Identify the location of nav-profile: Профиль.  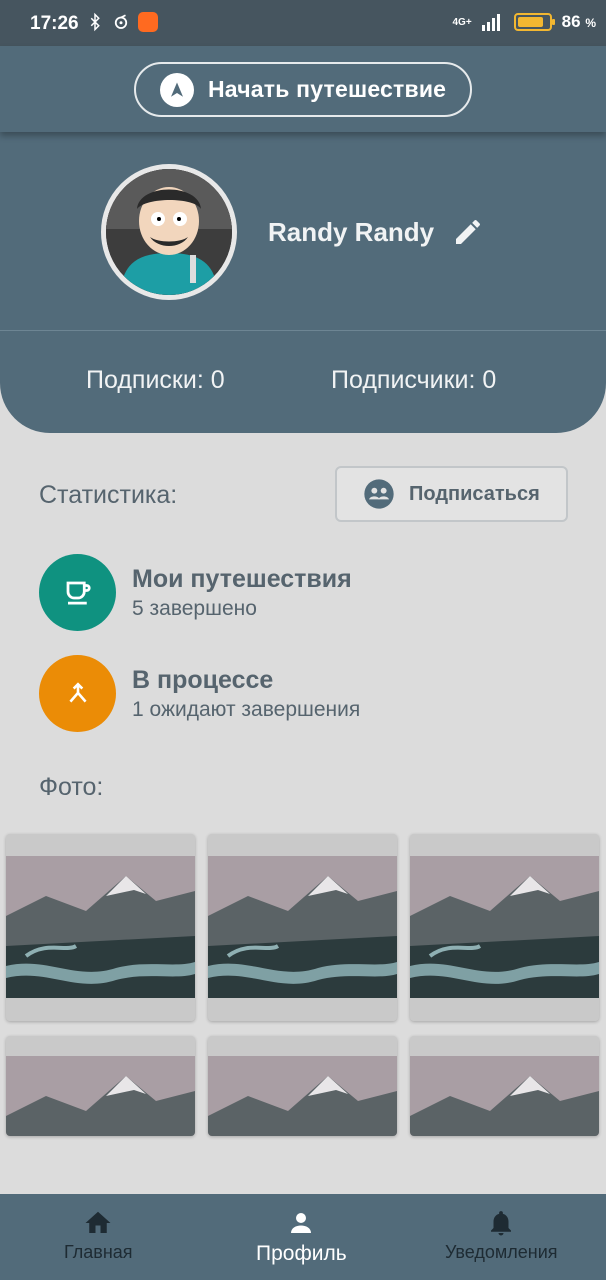
(301, 1237).